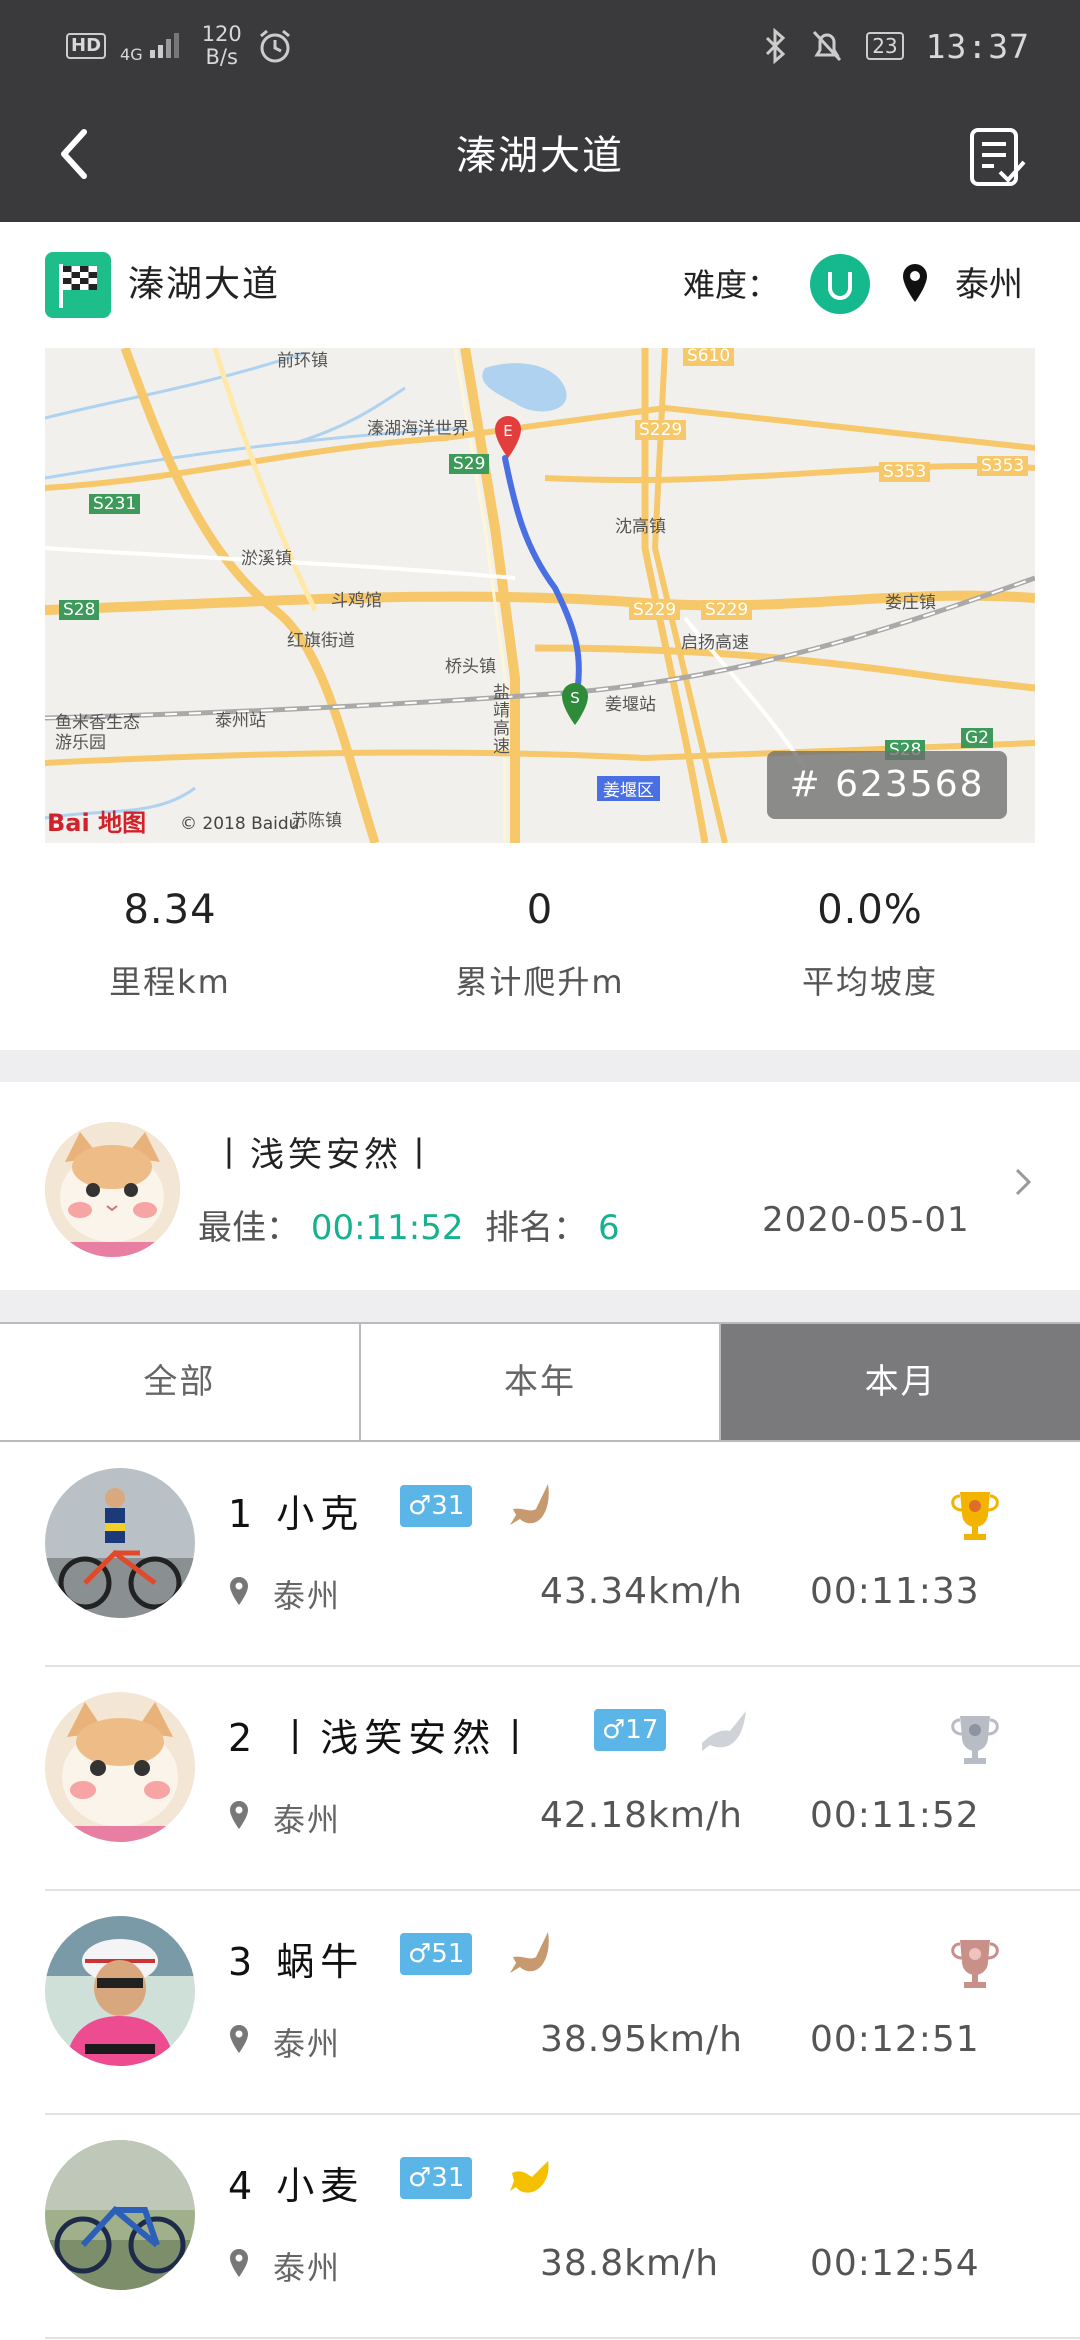 Image resolution: width=1080 pixels, height=2340 pixels. What do you see at coordinates (539, 1382) in the screenshot?
I see `tab-year: 本年` at bounding box center [539, 1382].